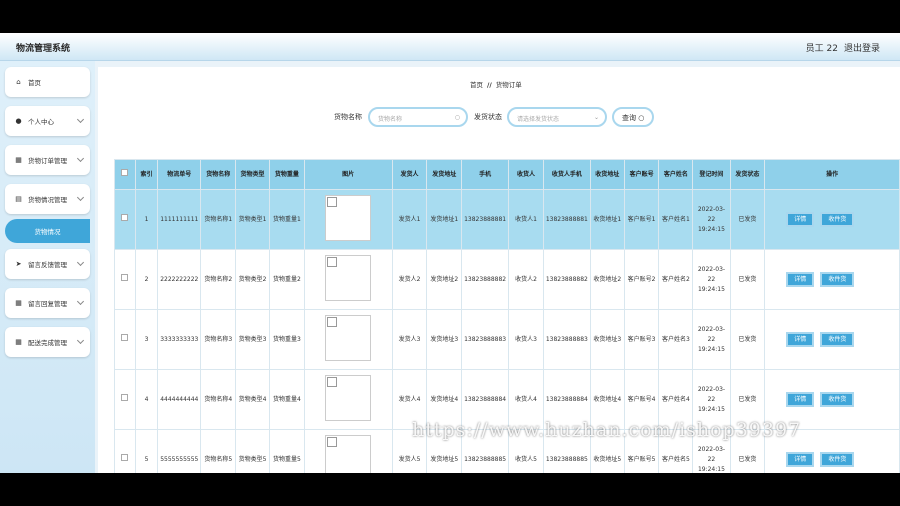 Image resolution: width=900 pixels, height=506 pixels. What do you see at coordinates (409, 174) in the screenshot?
I see `column-header: 发货人` at bounding box center [409, 174].